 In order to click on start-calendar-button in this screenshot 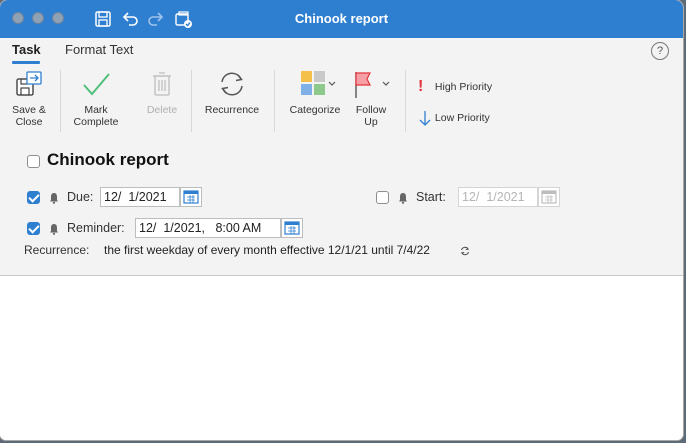, I will do `click(549, 197)`.